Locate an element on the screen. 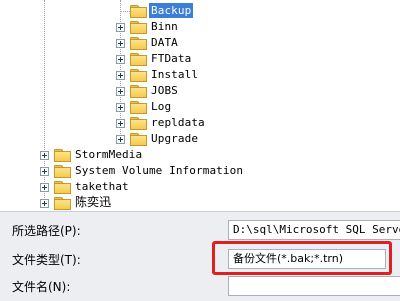  tree-item-label: JOBS is located at coordinates (164, 90).